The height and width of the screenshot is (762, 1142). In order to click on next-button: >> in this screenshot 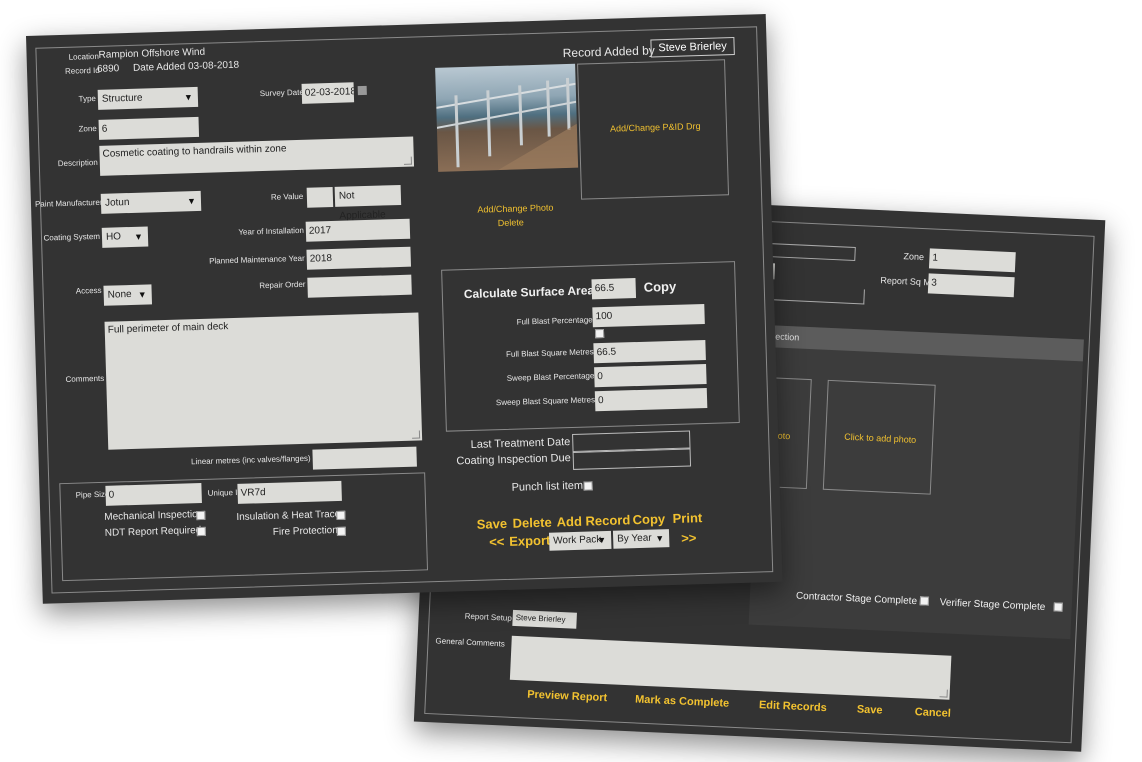, I will do `click(689, 537)`.